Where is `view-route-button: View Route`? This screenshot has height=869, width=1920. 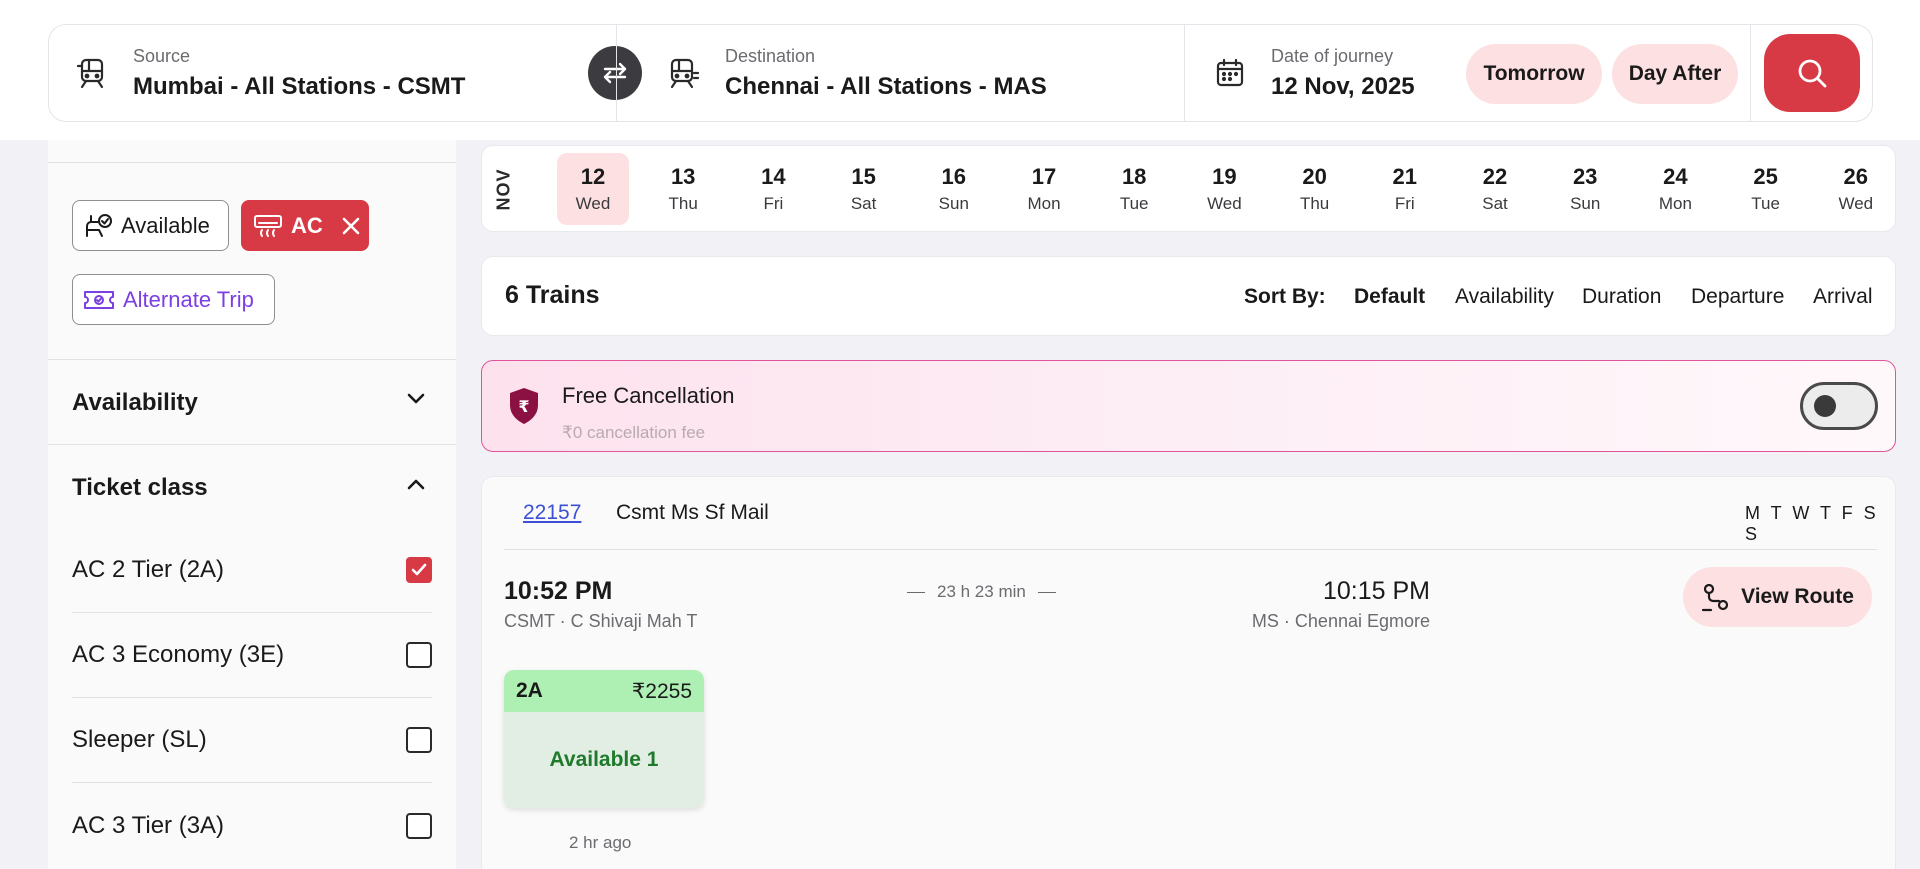 view-route-button: View Route is located at coordinates (1777, 597).